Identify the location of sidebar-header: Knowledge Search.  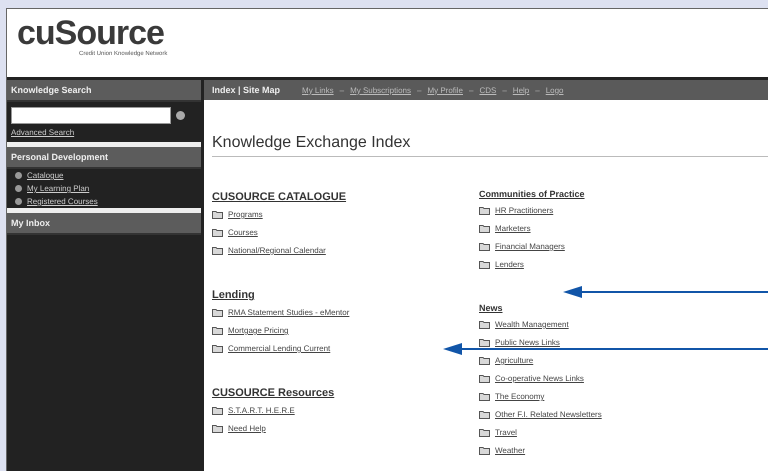
(104, 91).